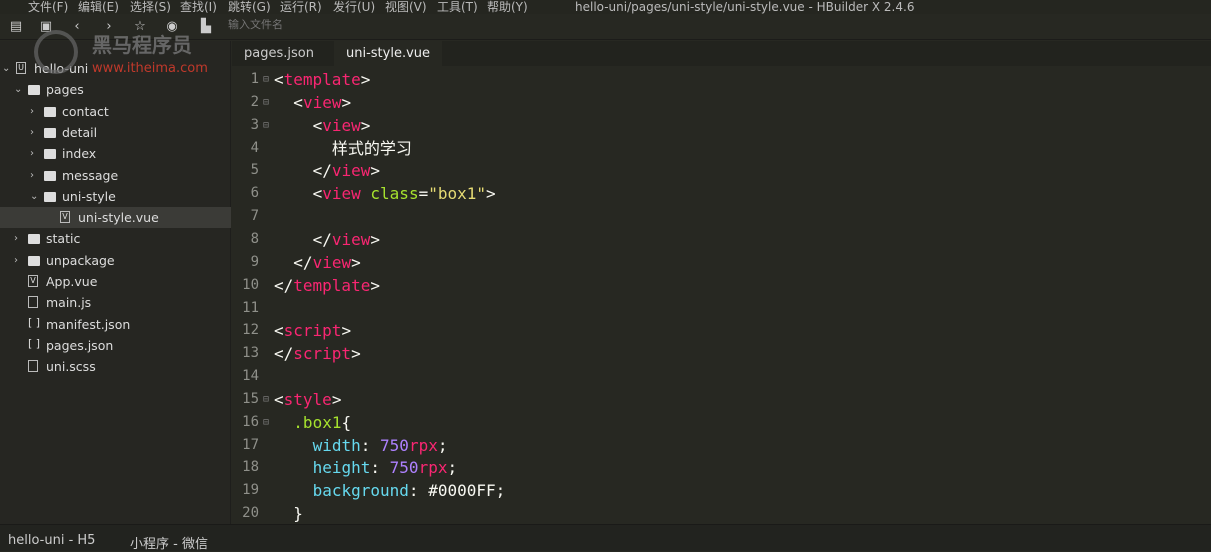 This screenshot has height=552, width=1211. I want to click on tree-item-label: uni-style.vue, so click(118, 218).